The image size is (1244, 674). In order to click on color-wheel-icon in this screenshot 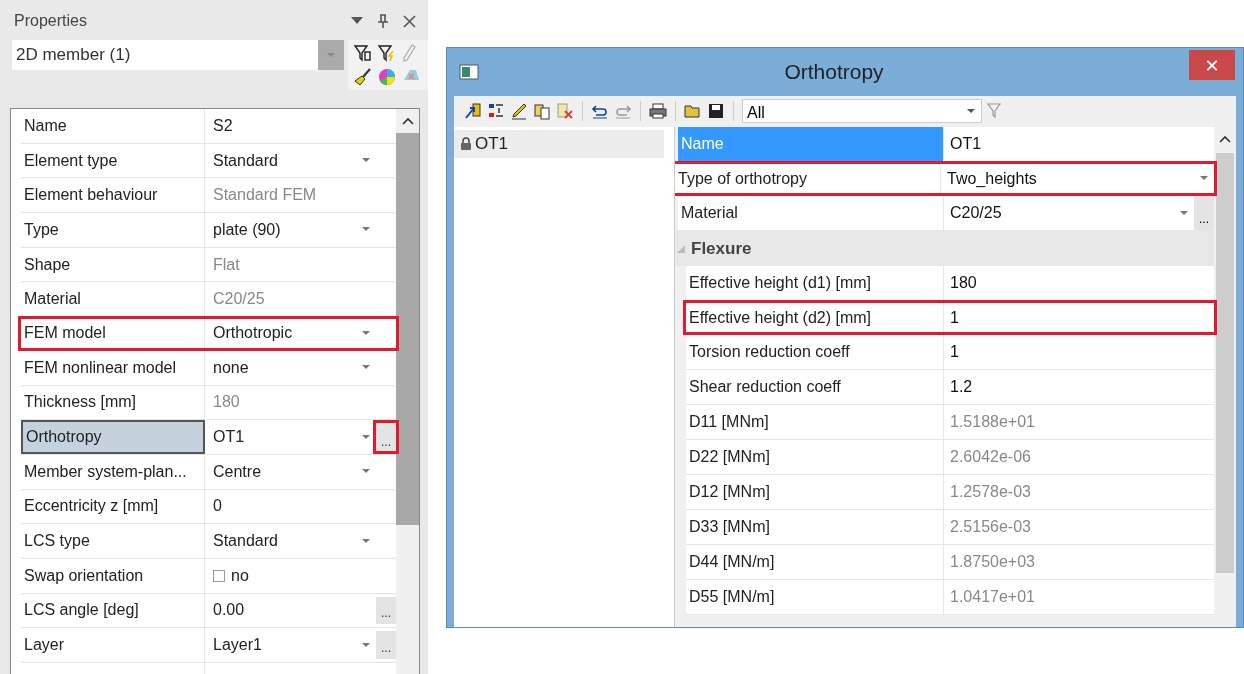, I will do `click(387, 77)`.